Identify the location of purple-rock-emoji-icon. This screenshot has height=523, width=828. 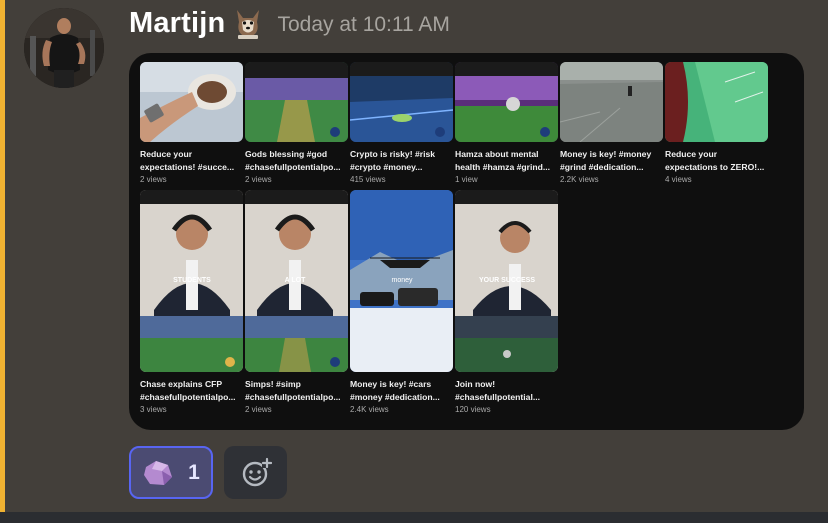
(158, 472).